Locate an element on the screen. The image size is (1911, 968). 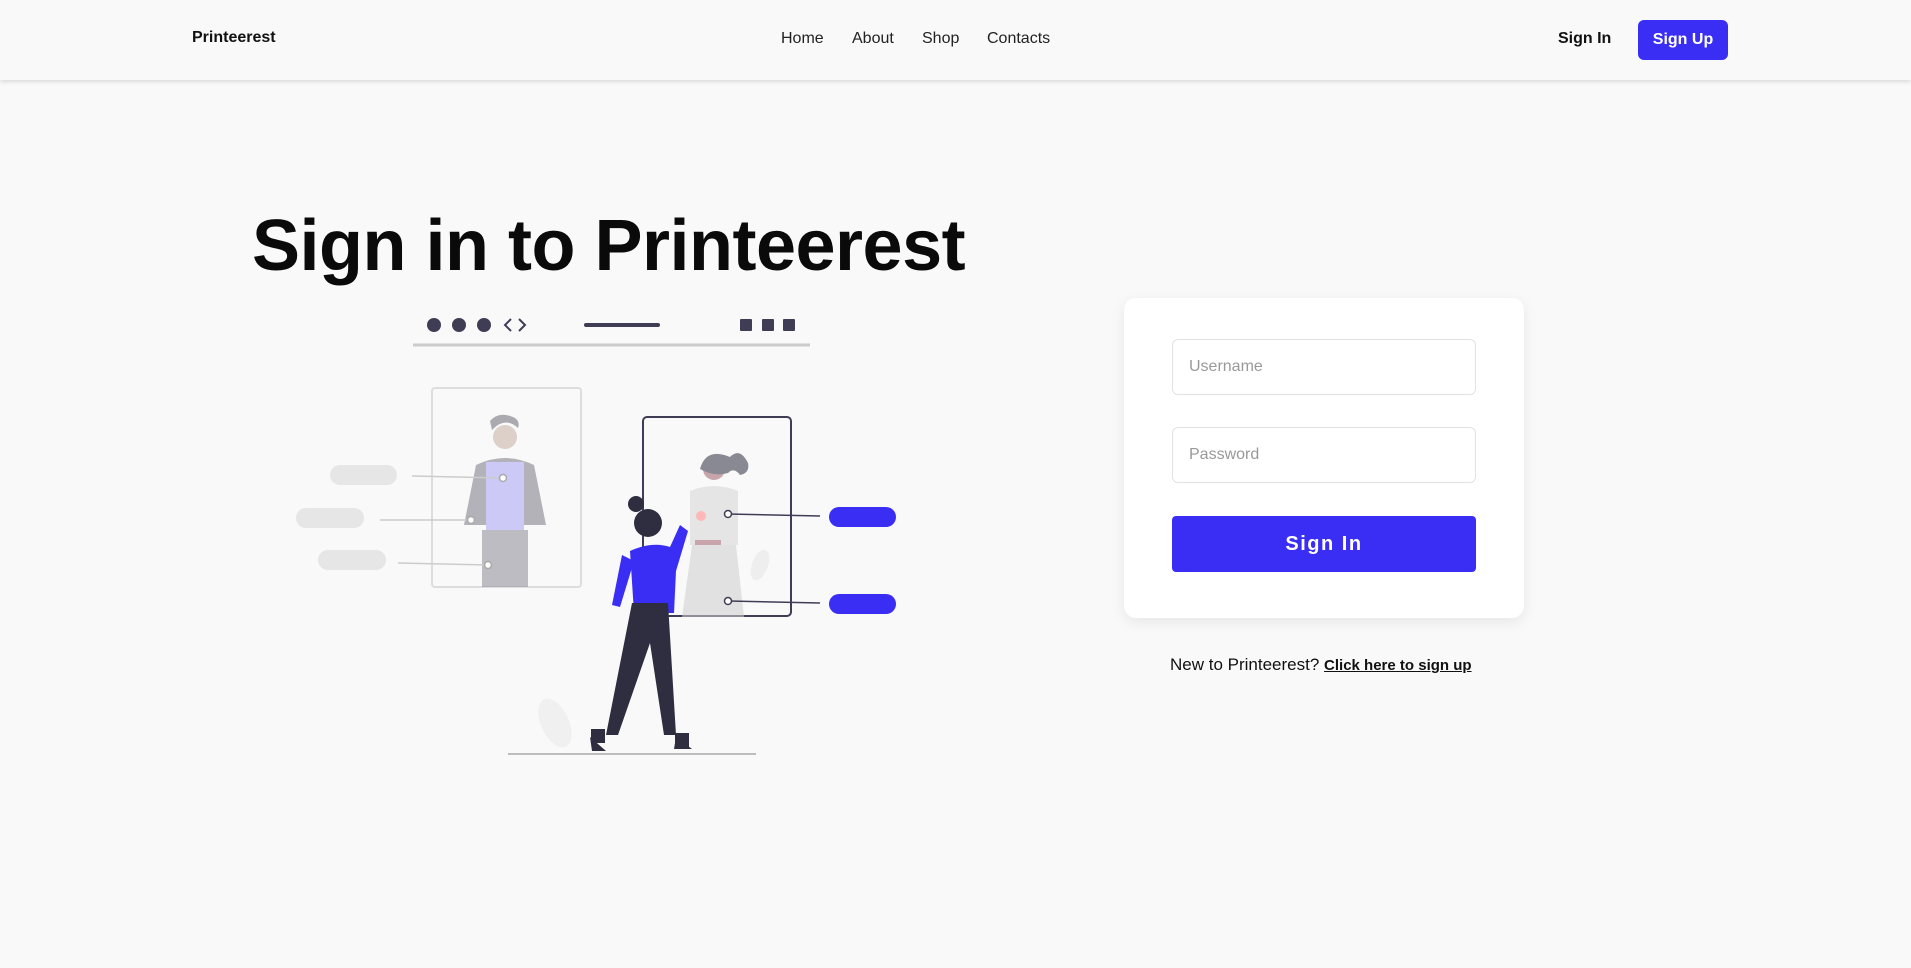
nav-link-about: About is located at coordinates (873, 39).